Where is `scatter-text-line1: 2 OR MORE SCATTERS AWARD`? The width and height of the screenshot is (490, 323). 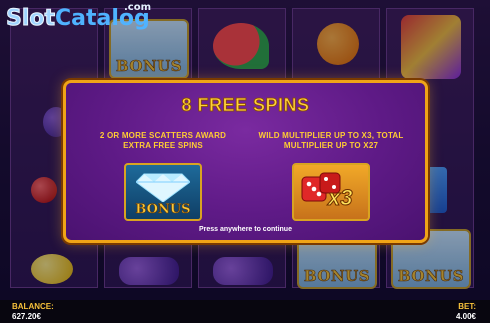
scatter-text-line1: 2 OR MORE SCATTERS AWARD is located at coordinates (163, 135).